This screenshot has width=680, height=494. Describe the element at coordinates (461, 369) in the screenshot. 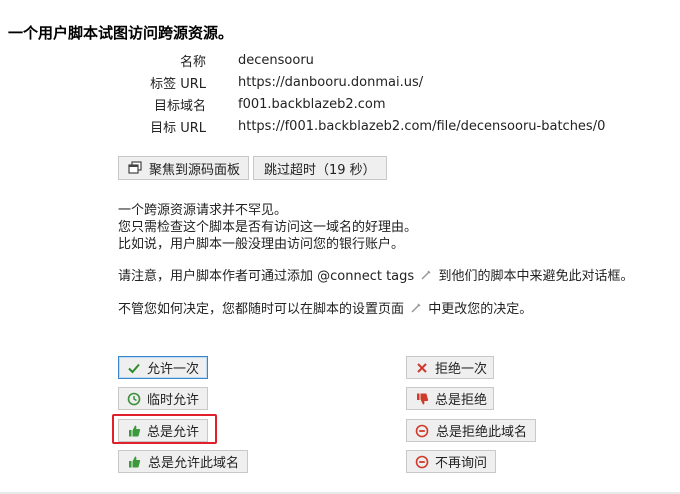

I see `deny-once-label: 拒绝一次` at that location.